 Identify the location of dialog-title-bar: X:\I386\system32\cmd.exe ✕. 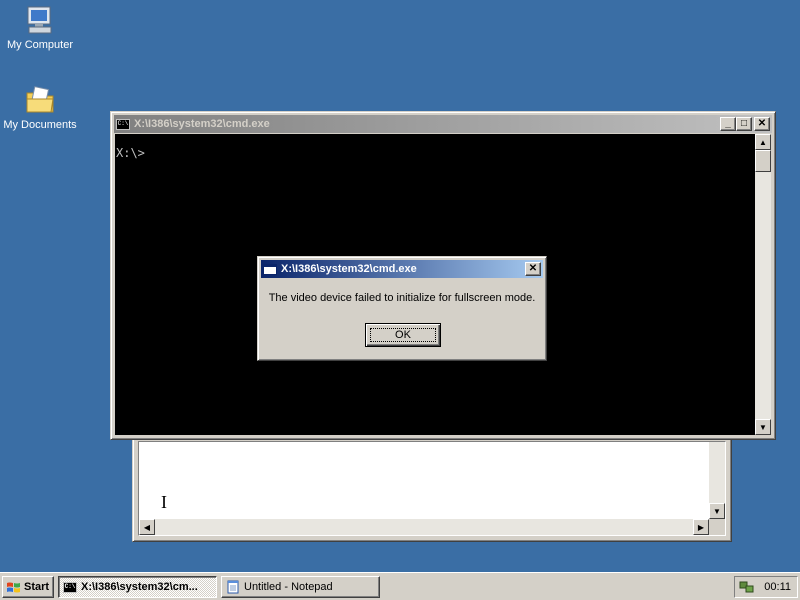
(402, 269).